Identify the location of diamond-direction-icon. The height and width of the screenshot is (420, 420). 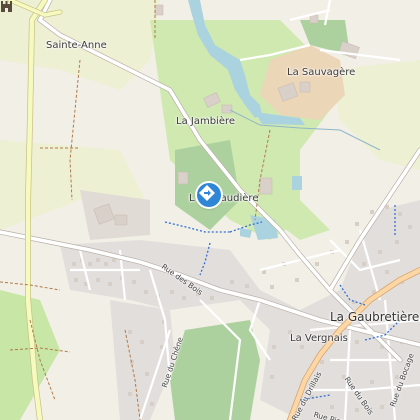
(207, 193).